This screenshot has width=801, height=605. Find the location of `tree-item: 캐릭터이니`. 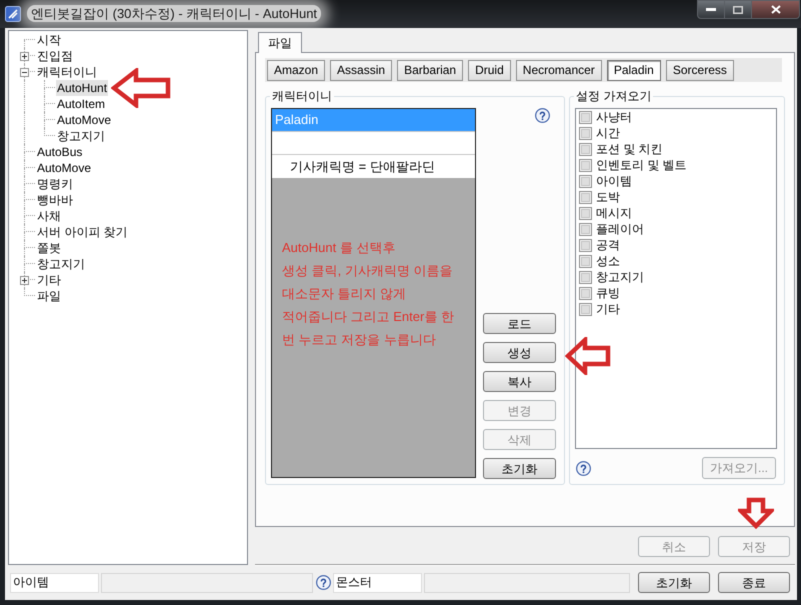

tree-item: 캐릭터이니 is located at coordinates (67, 72).